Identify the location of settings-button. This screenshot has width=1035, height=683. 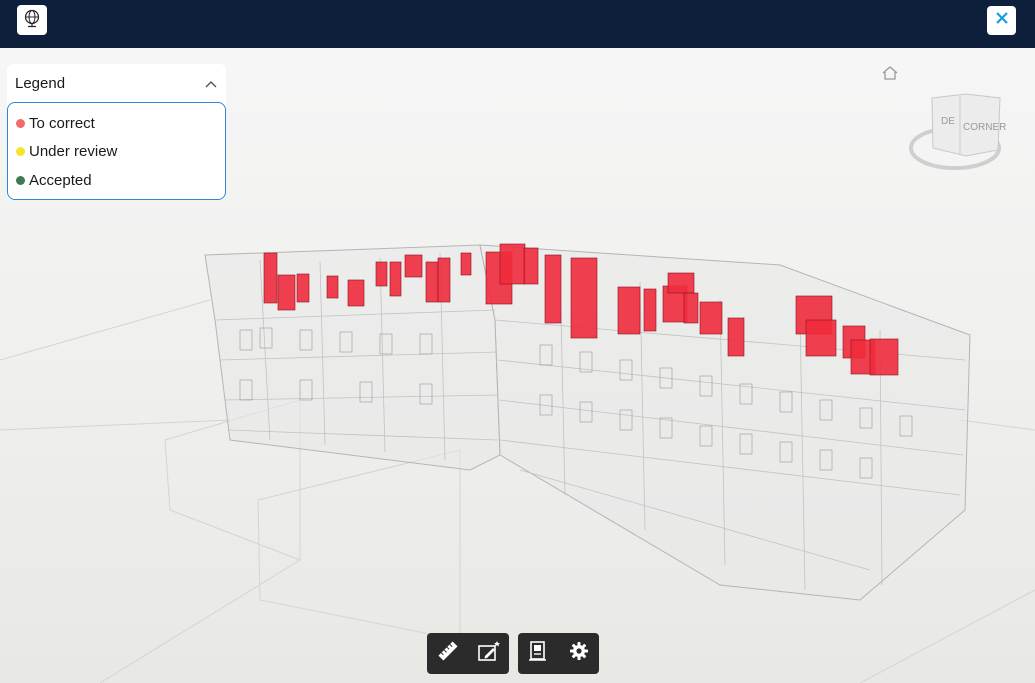
(579, 654).